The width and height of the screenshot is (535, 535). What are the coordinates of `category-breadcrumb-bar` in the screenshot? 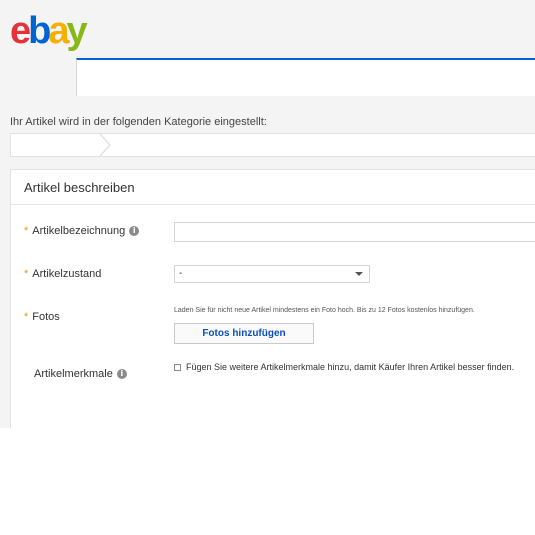 It's located at (272, 145).